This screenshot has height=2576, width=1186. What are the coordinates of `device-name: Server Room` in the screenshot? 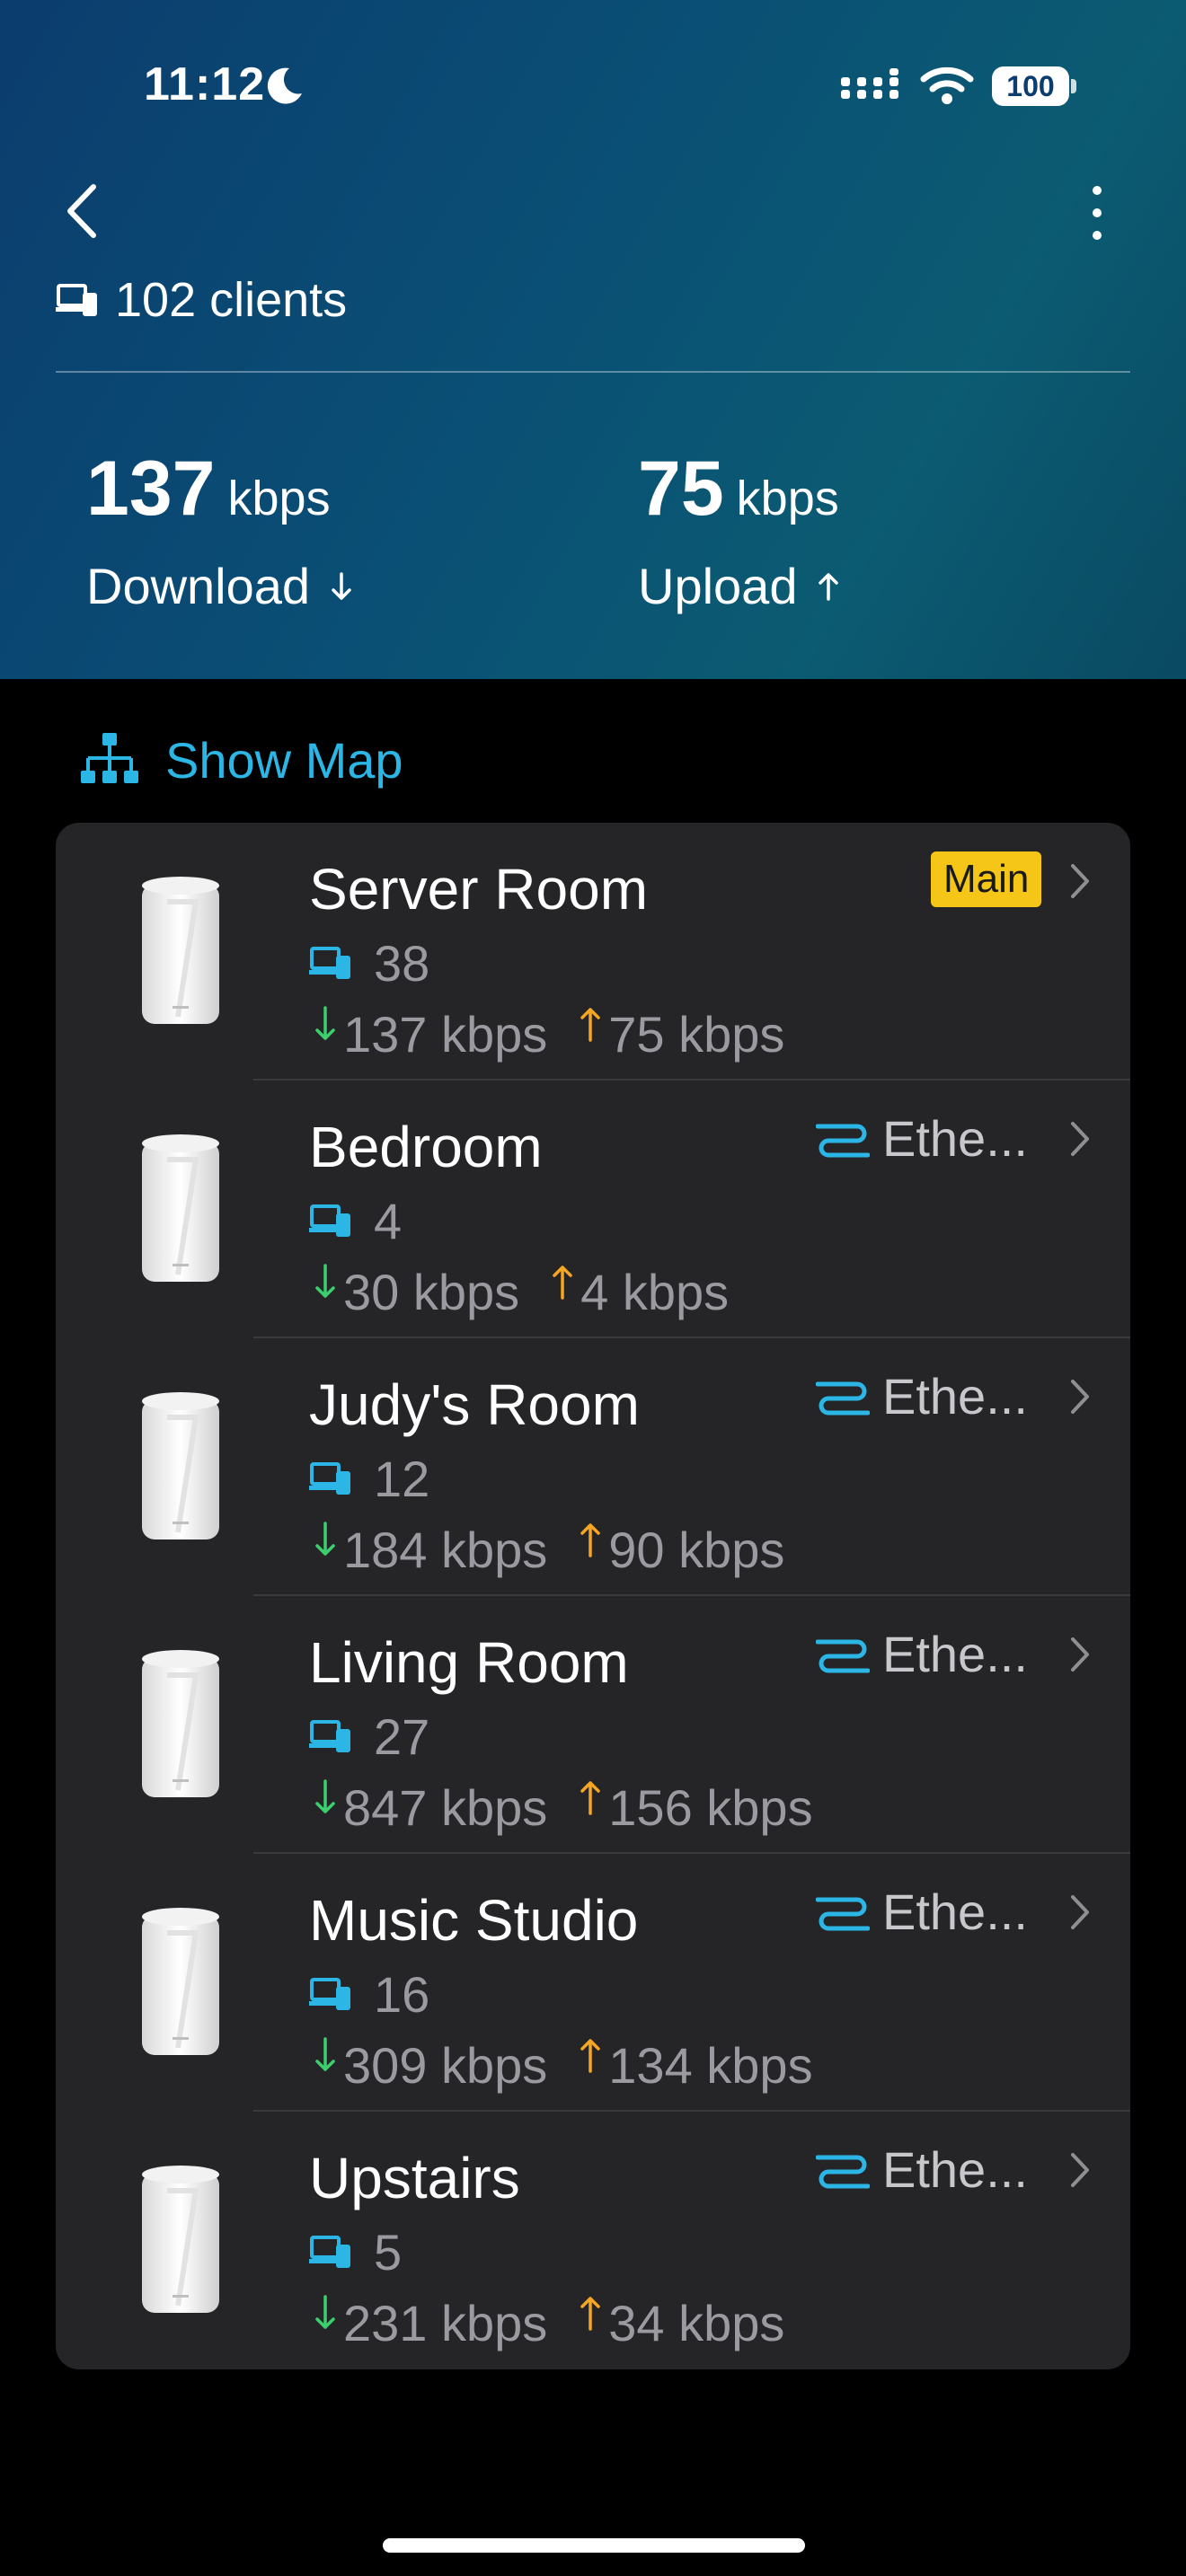 It's located at (478, 889).